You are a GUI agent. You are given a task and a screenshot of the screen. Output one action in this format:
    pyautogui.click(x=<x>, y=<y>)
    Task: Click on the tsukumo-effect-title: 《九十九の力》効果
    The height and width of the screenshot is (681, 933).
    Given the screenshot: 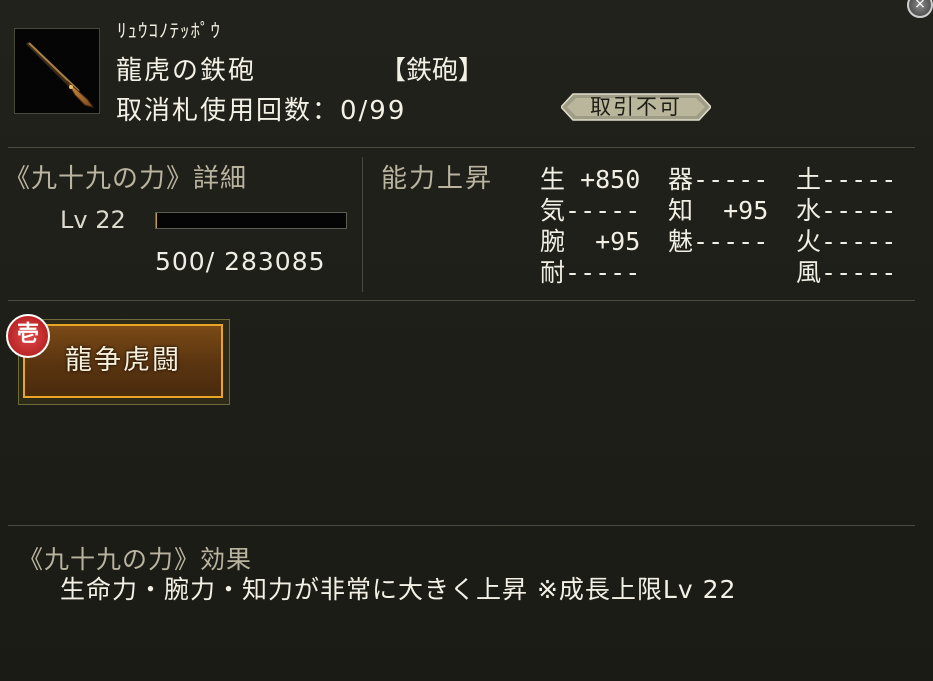 What is the action you would take?
    pyautogui.click(x=135, y=559)
    